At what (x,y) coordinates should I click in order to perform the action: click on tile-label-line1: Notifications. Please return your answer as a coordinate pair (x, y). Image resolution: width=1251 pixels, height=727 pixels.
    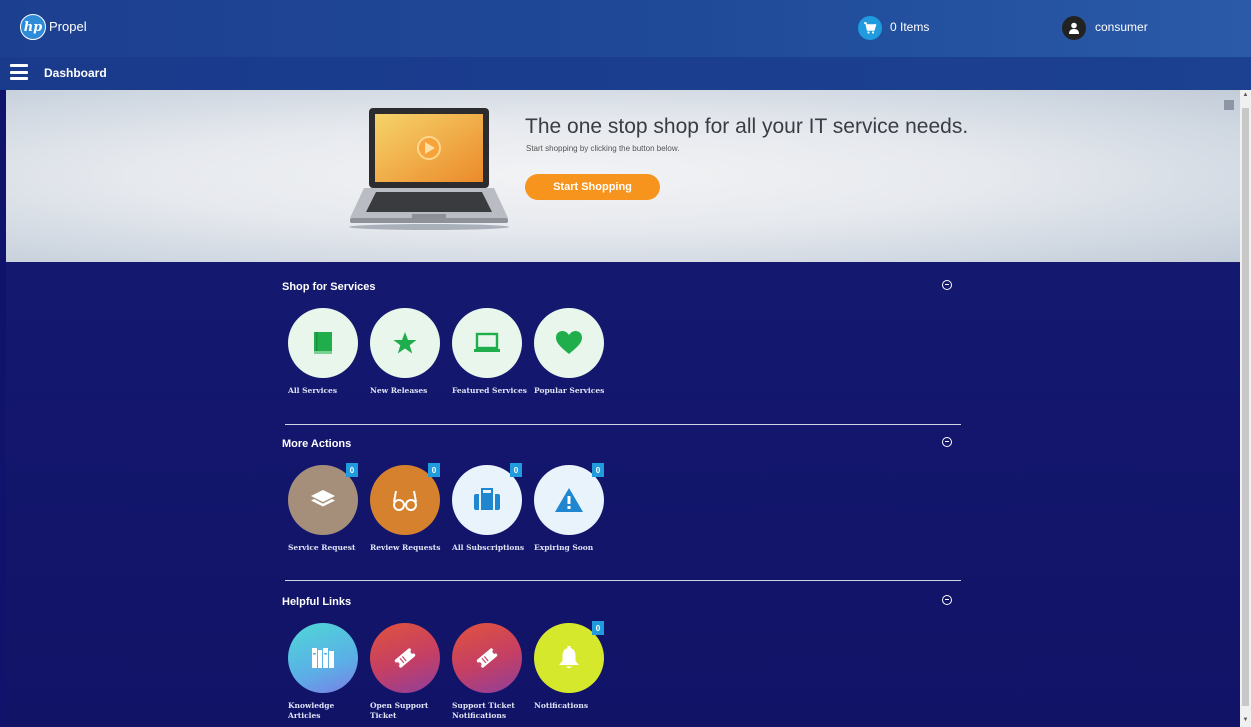
    Looking at the image, I should click on (561, 705).